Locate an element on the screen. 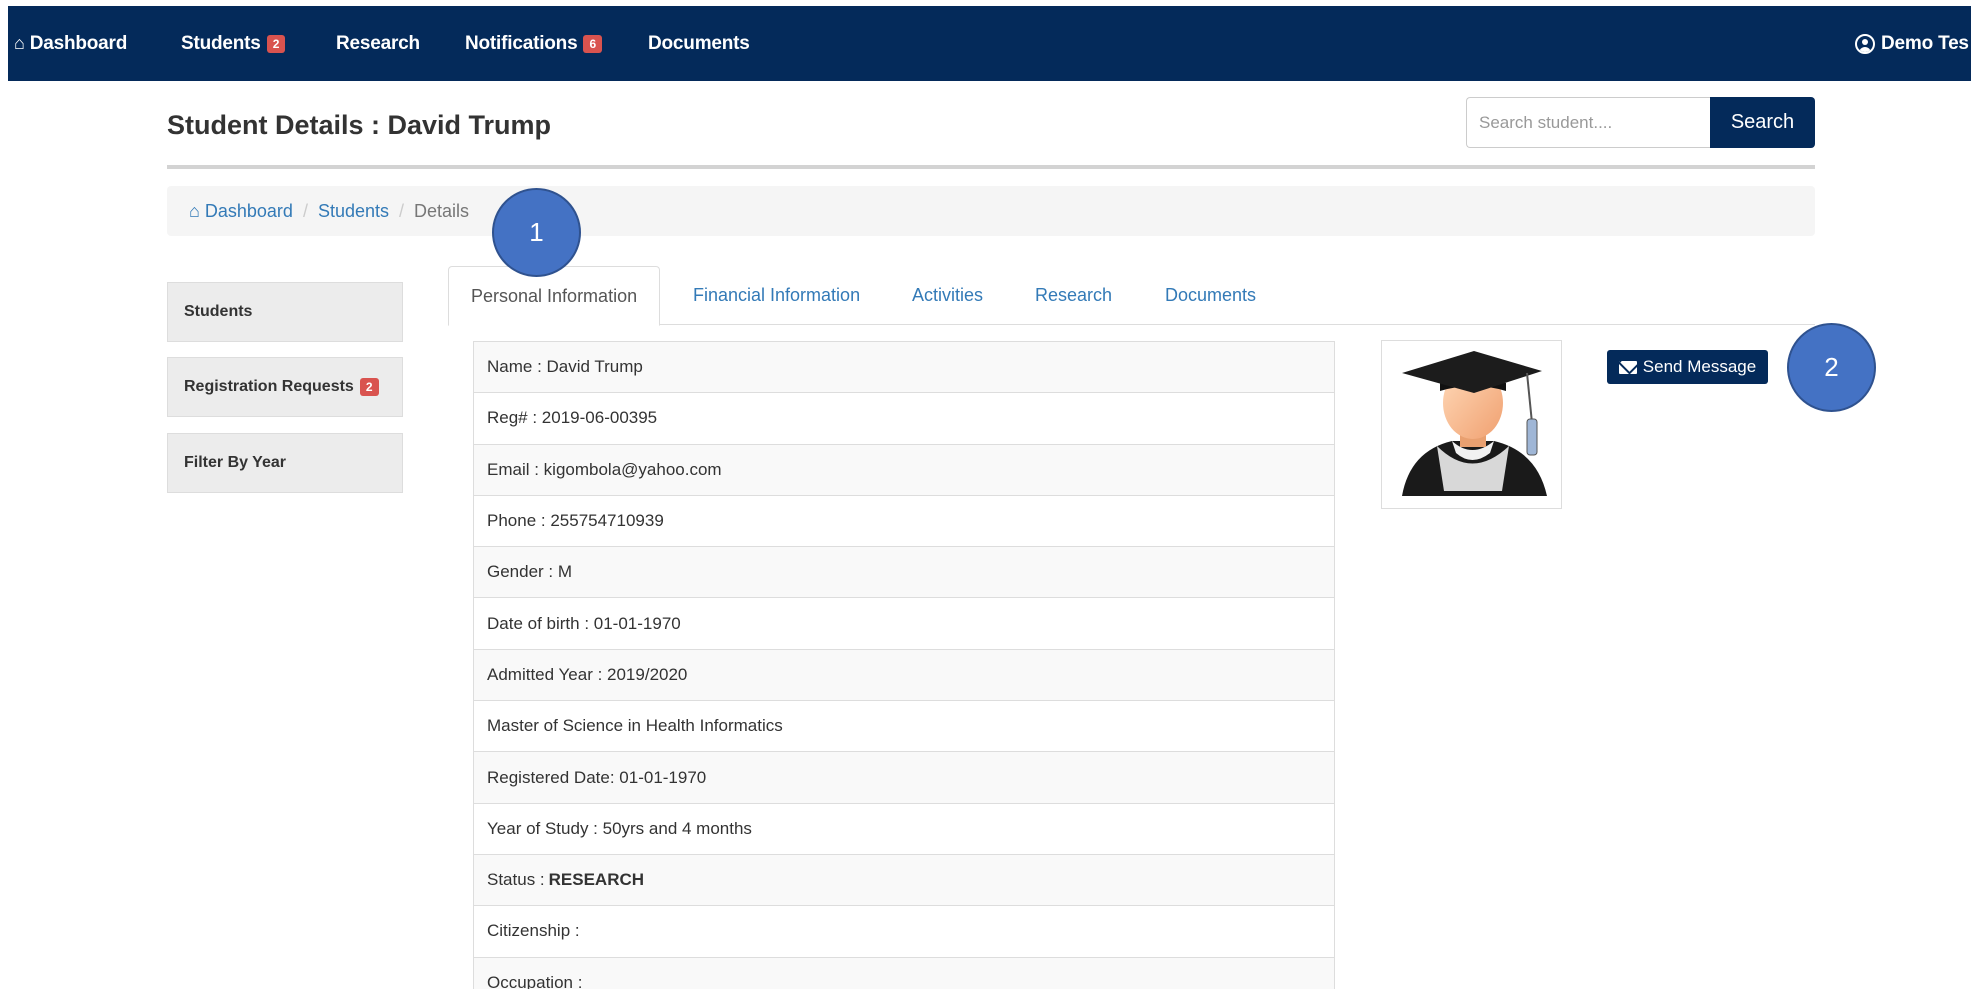 The height and width of the screenshot is (989, 1971). info-status-value: RESEARCH is located at coordinates (596, 880).